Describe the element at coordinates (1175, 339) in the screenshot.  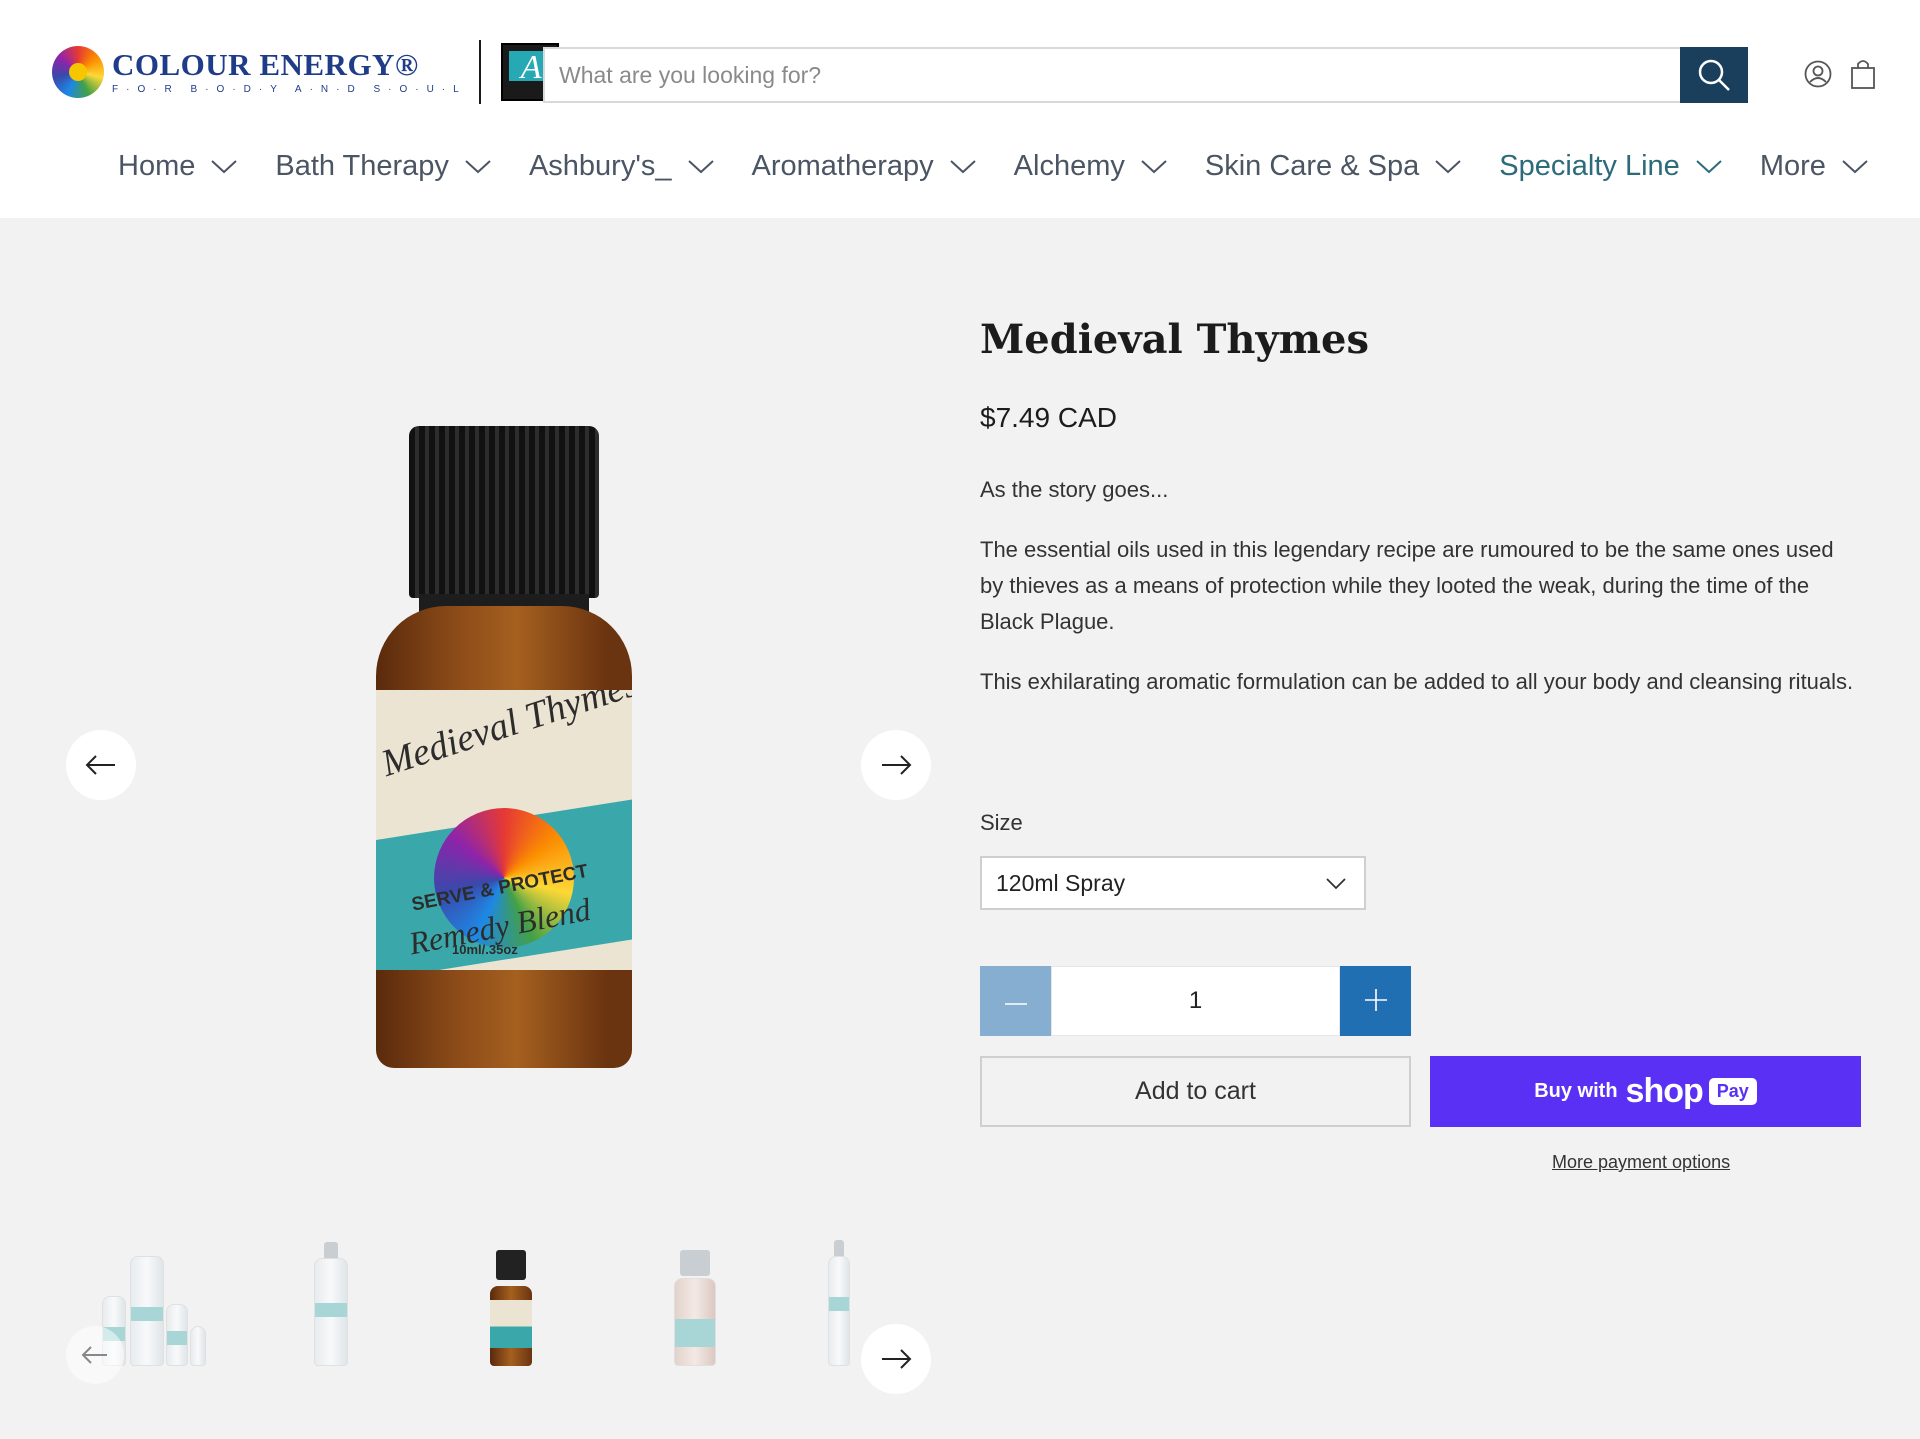
I see `product-title: Medieval Thymes` at that location.